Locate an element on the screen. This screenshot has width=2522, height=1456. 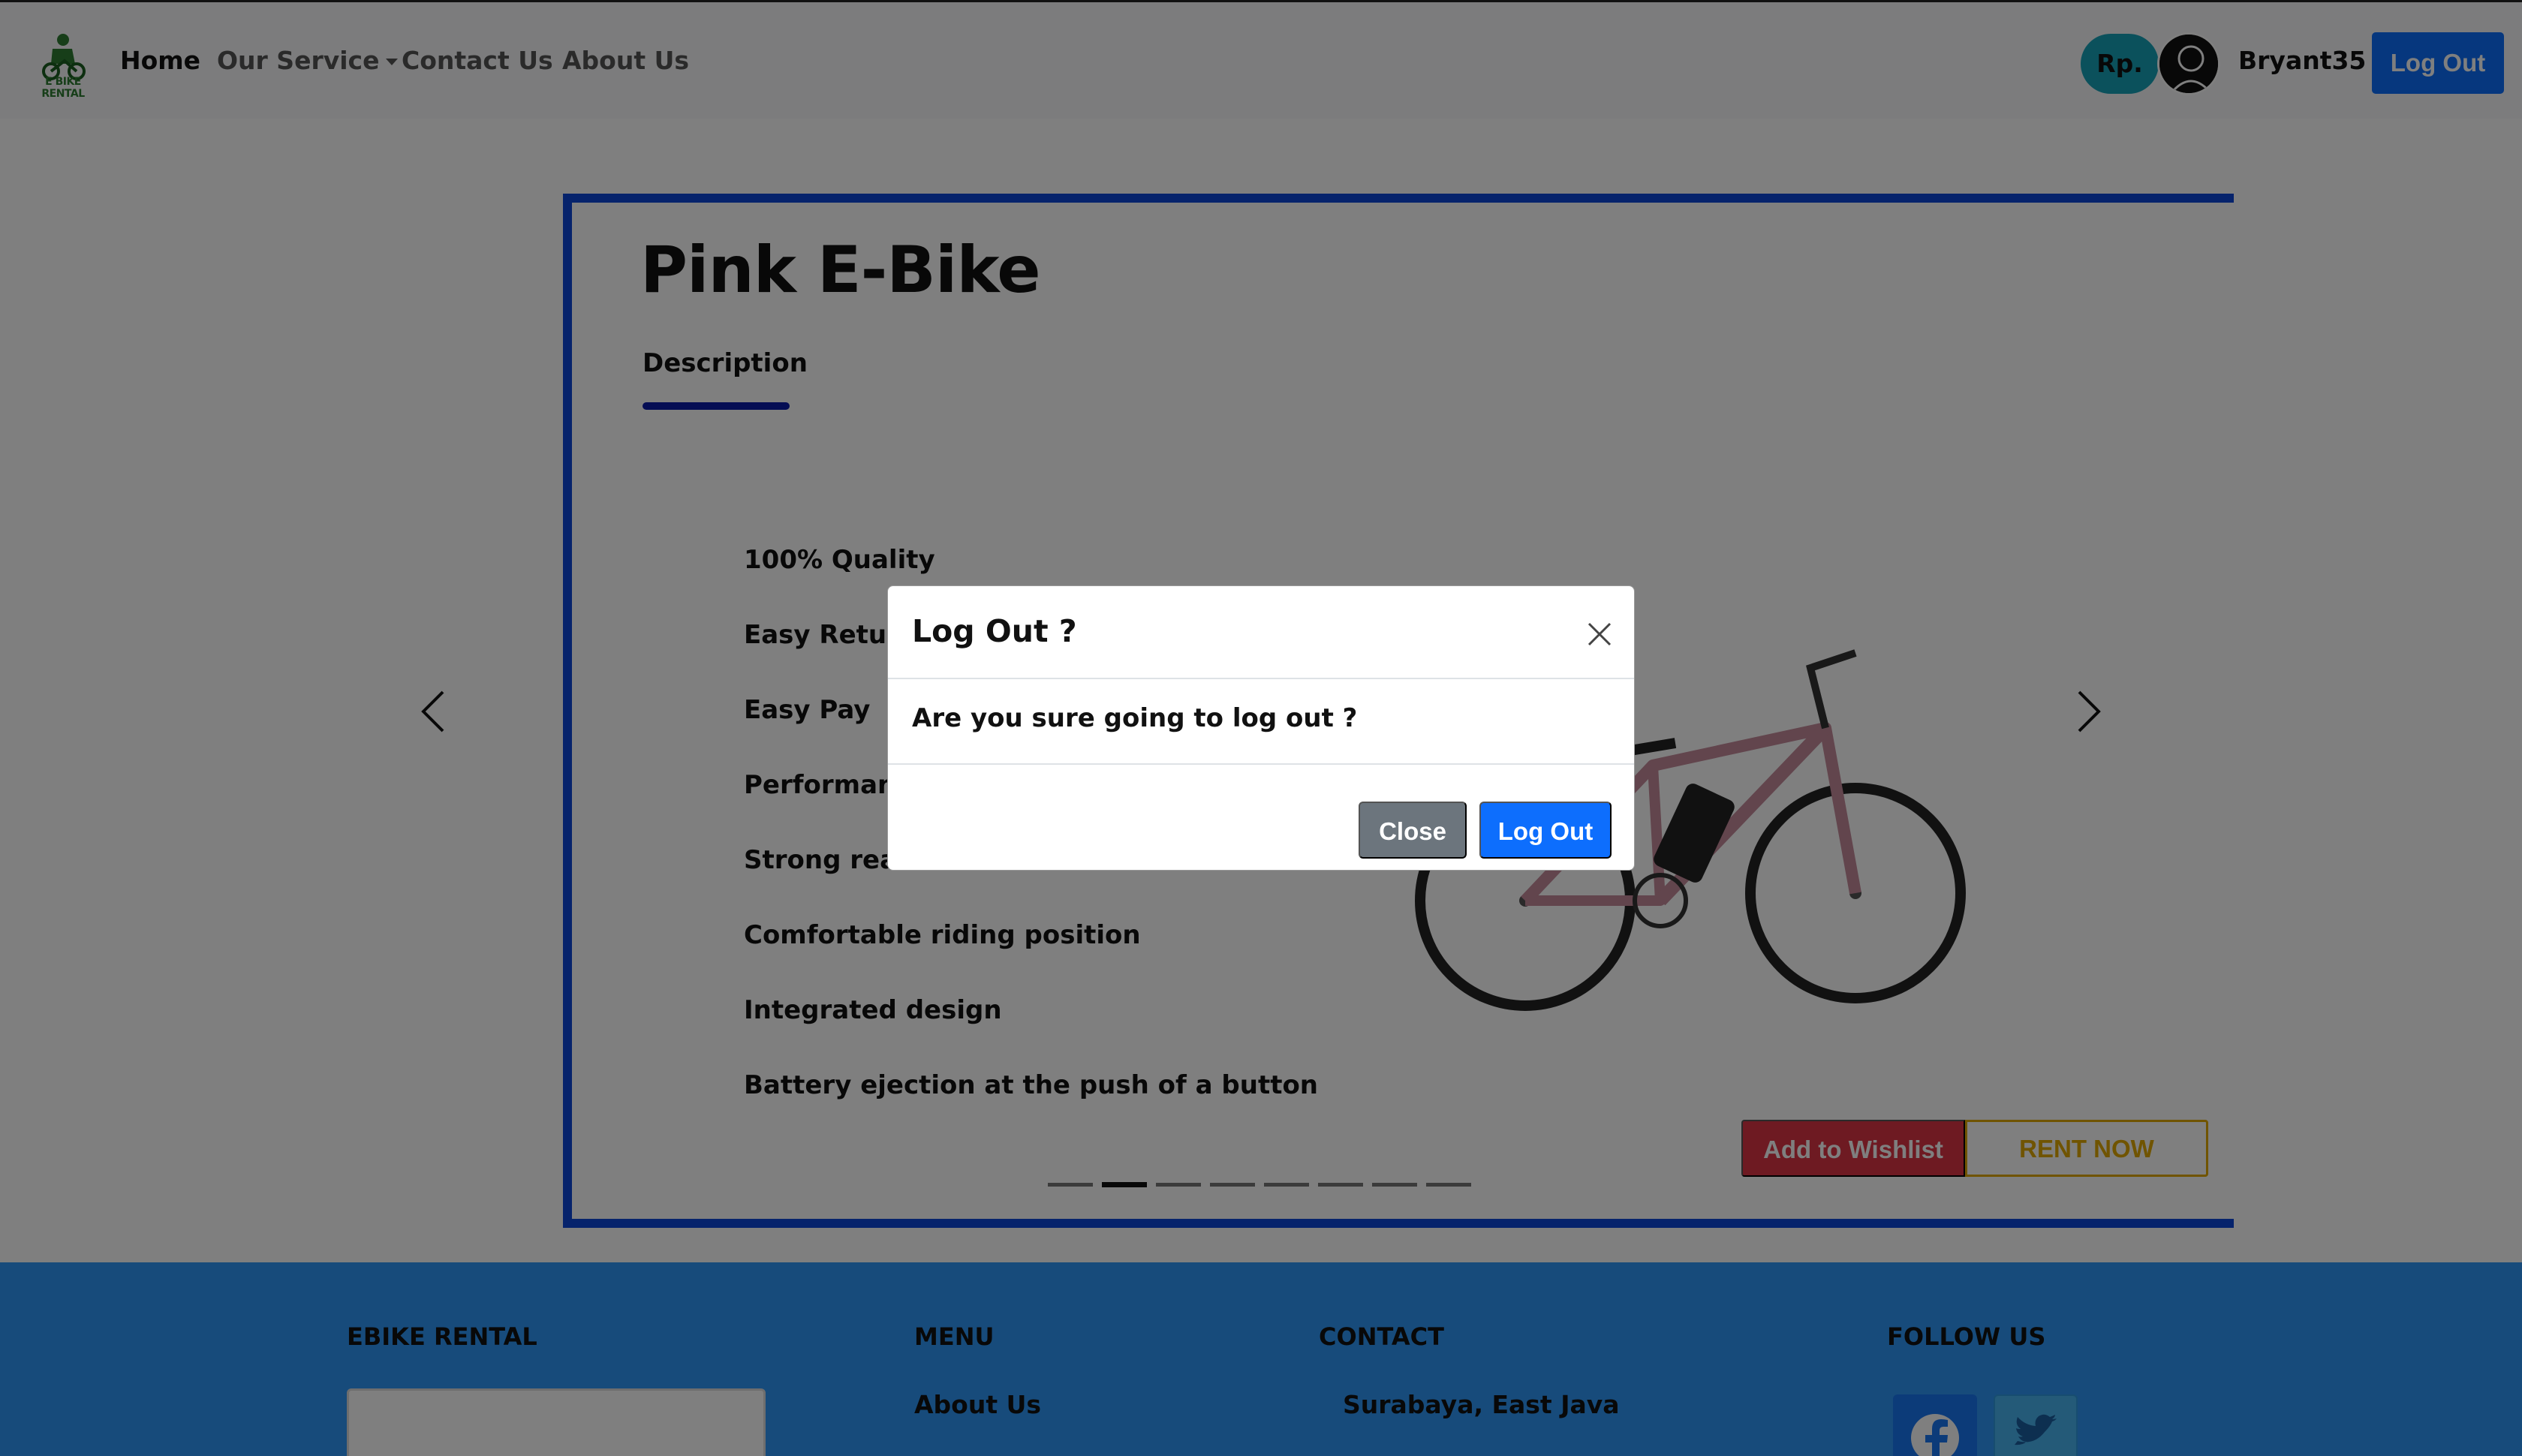
modal-close-x-button is located at coordinates (1600, 634).